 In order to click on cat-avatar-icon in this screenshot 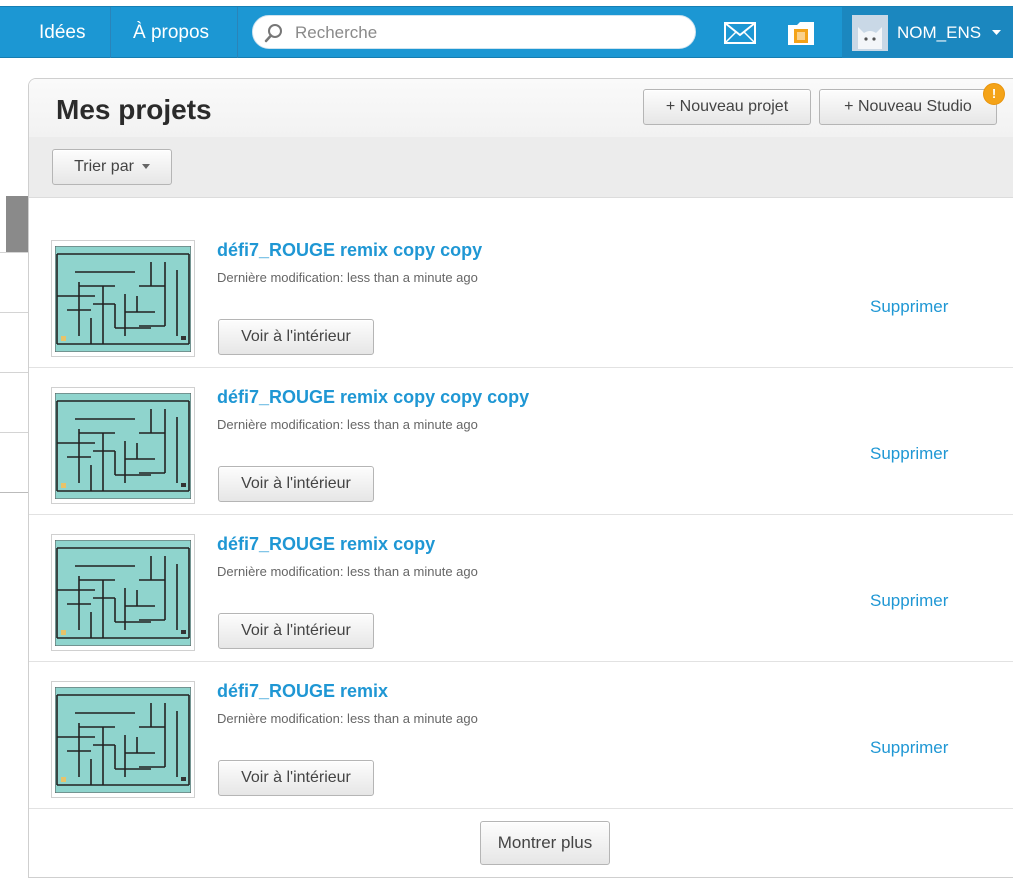, I will do `click(870, 33)`.